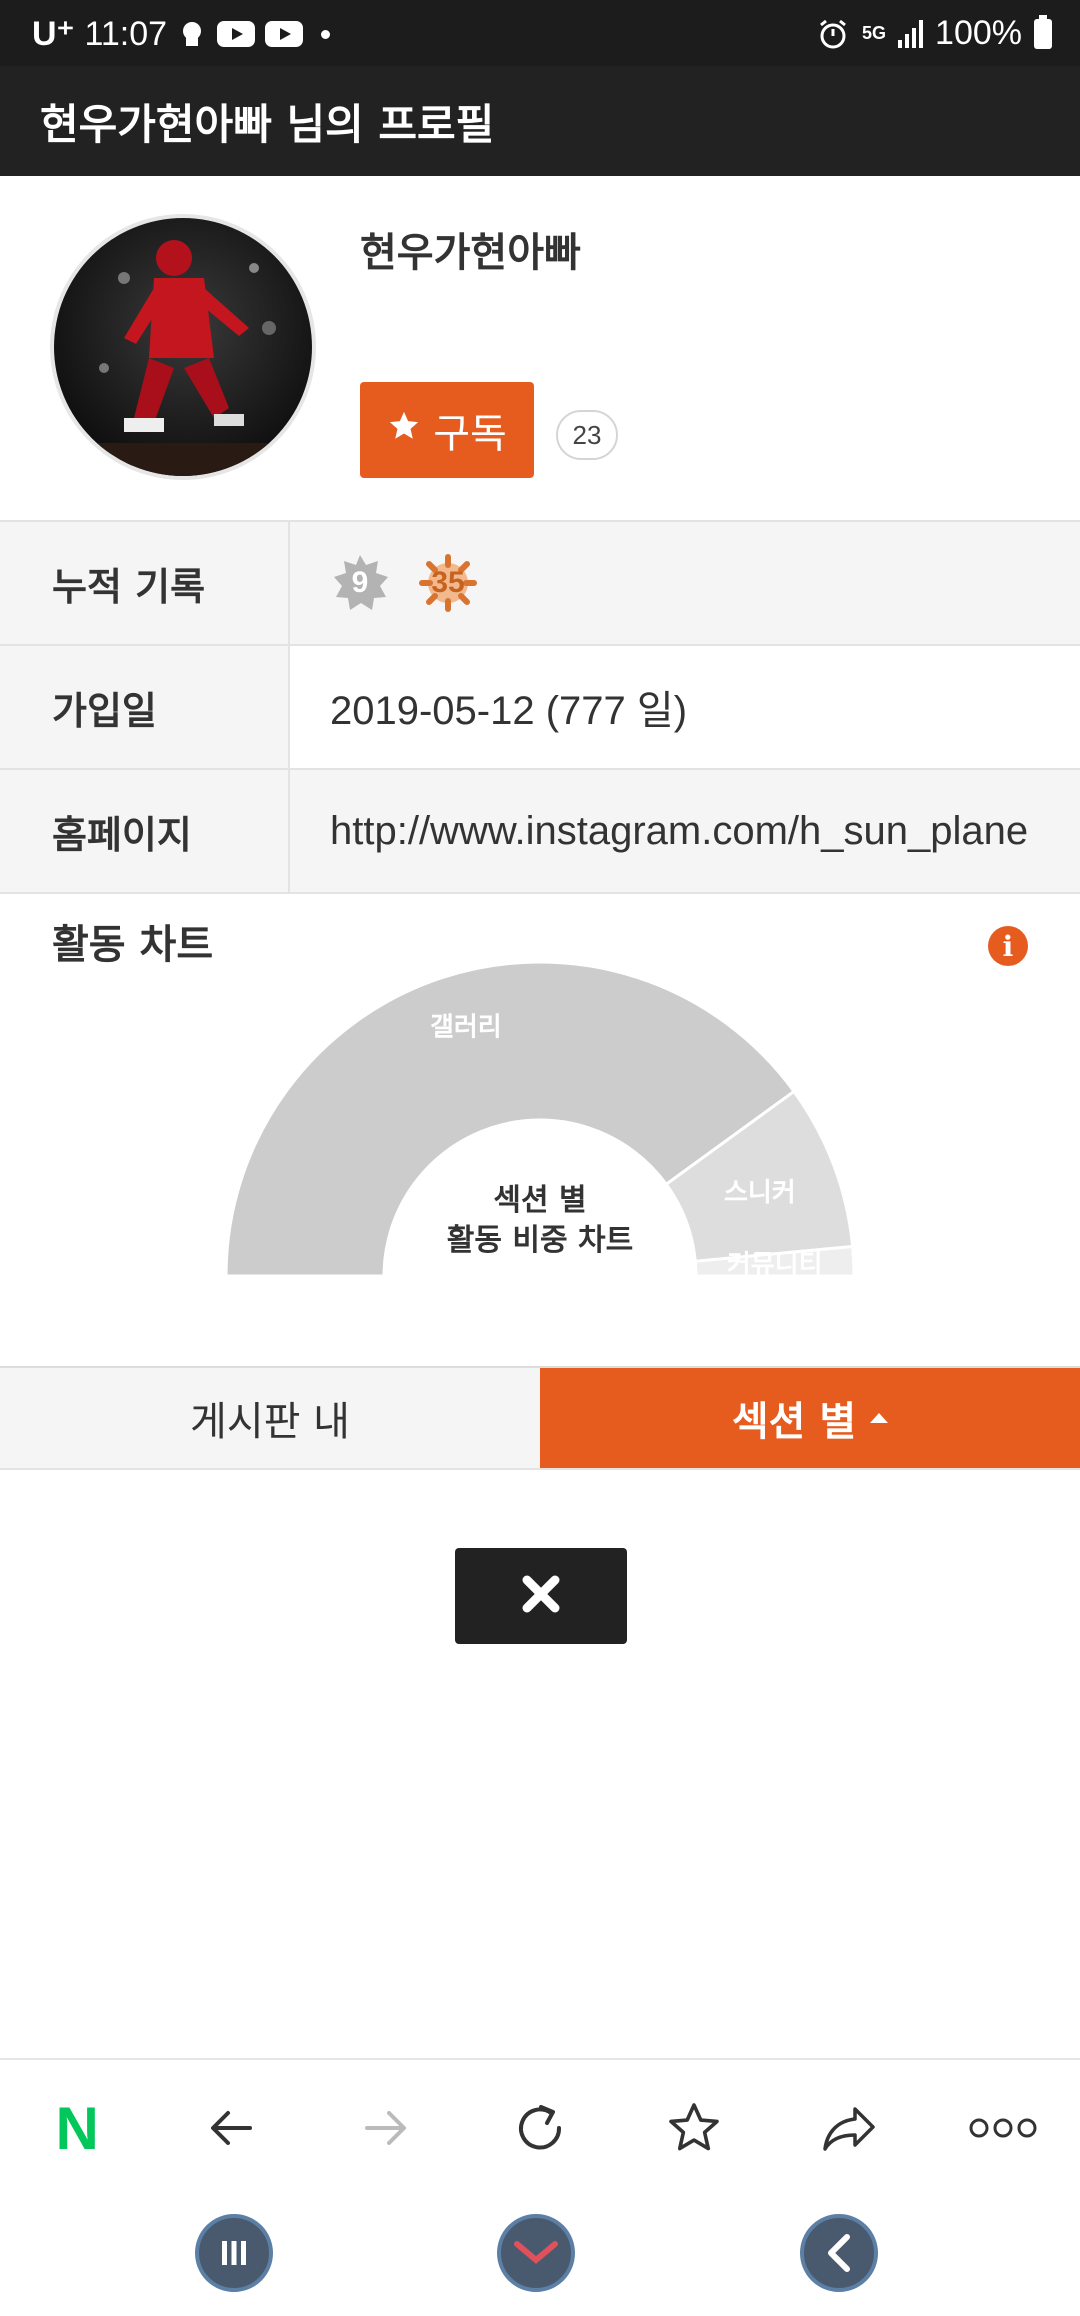 The height and width of the screenshot is (2316, 1080). What do you see at coordinates (685, 583) in the screenshot?
I see `record-badges: 9 35` at bounding box center [685, 583].